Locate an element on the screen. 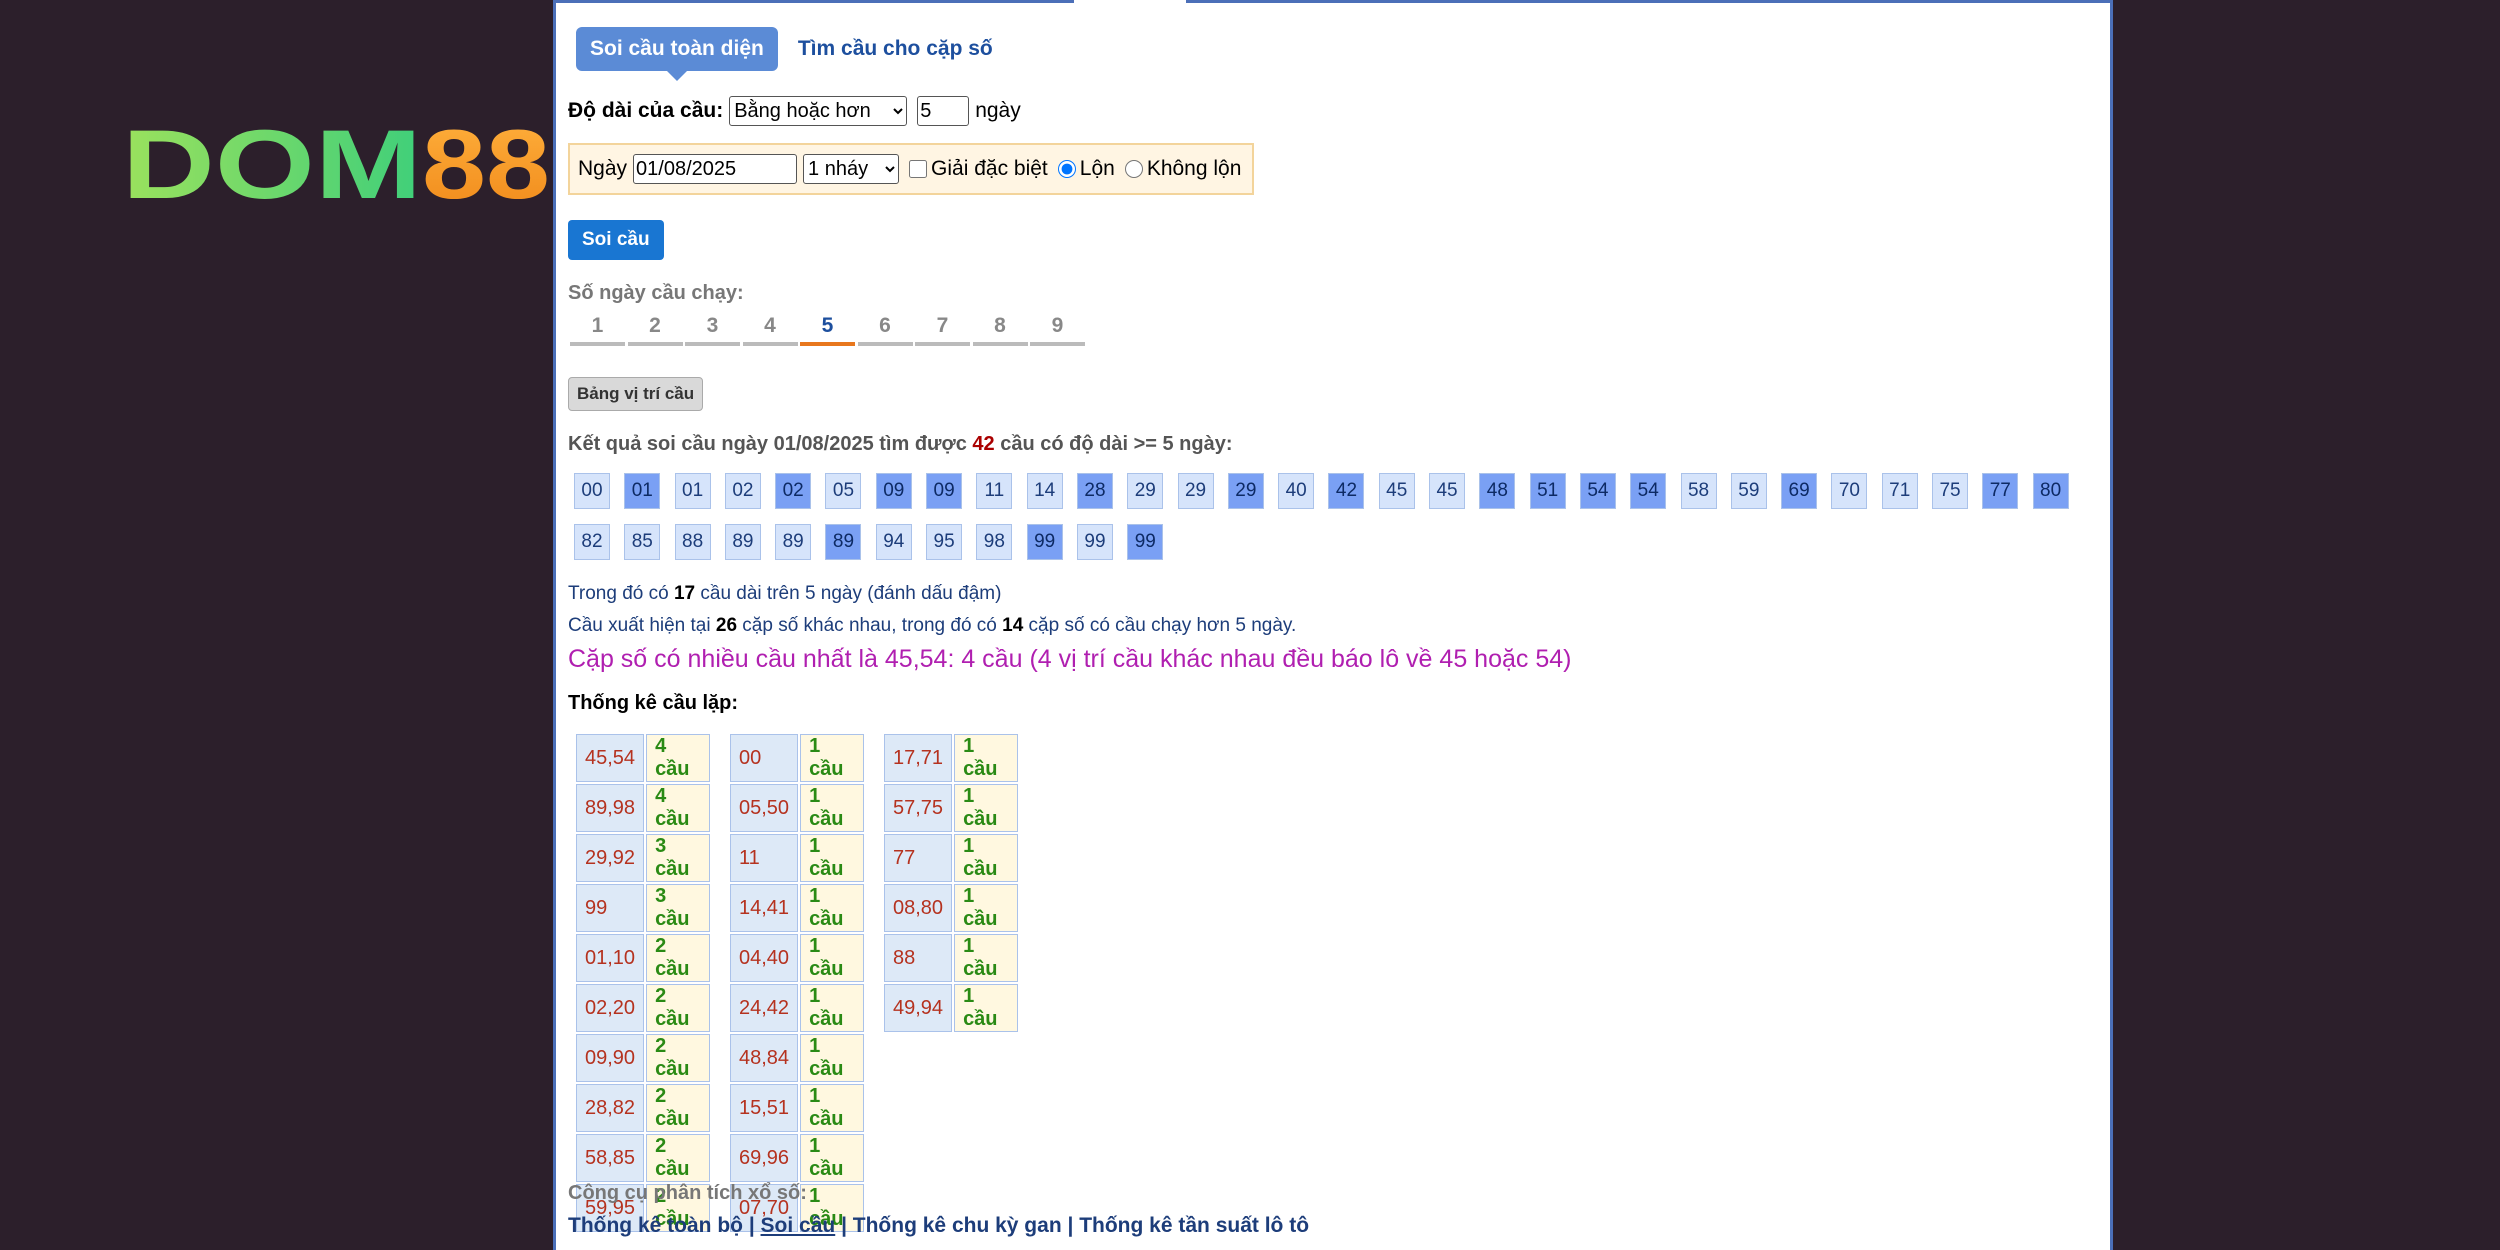  pair-chip: 40 is located at coordinates (1296, 491).